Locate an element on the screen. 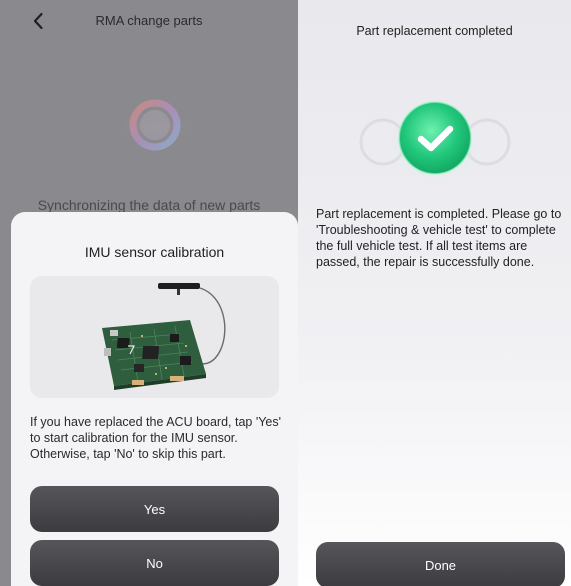 This screenshot has width=571, height=586. header-bar: RMA change parts is located at coordinates (149, 22).